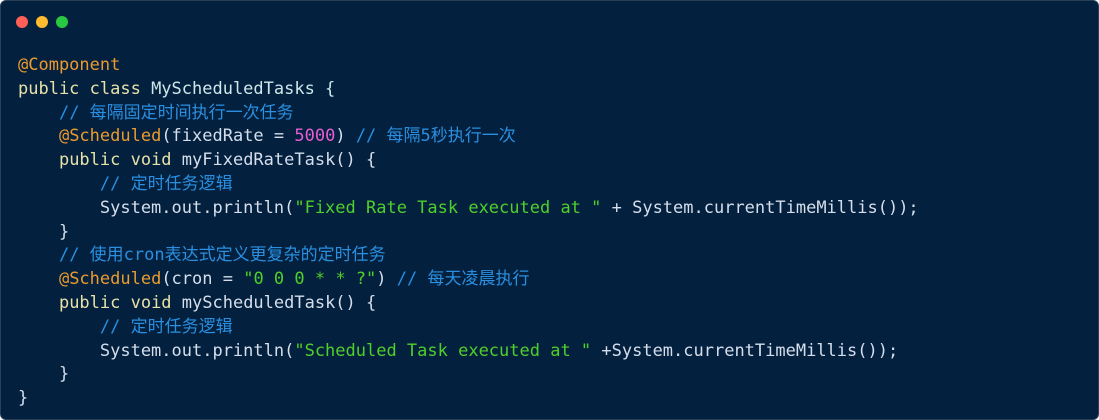  I want to click on keyword-token: public class, so click(85, 88).